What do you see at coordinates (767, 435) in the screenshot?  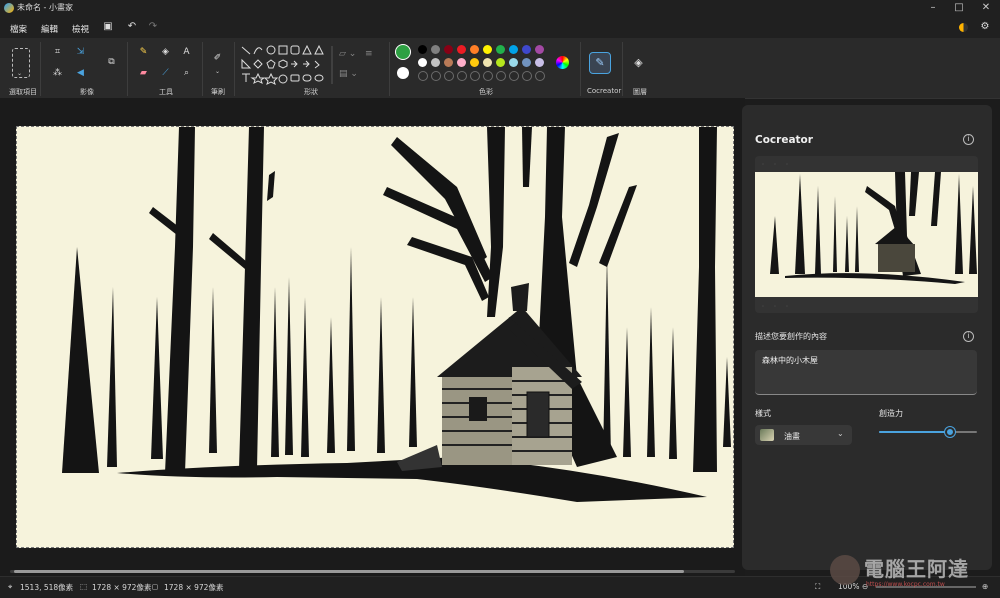 I see `style-thumbnail` at bounding box center [767, 435].